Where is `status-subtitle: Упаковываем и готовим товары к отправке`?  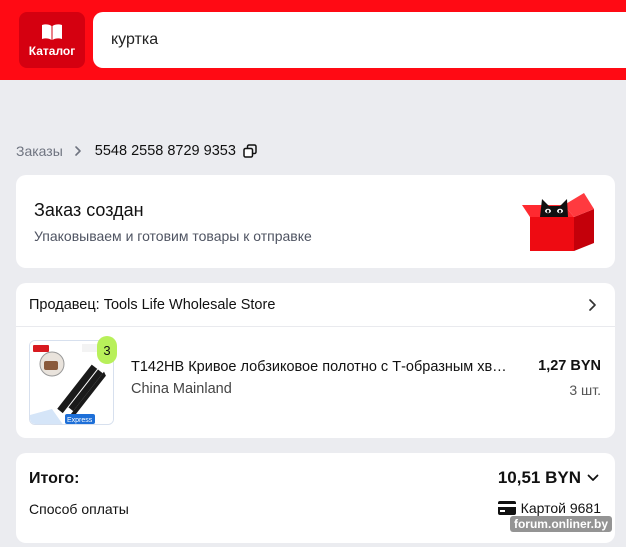 status-subtitle: Упаковываем и готовим товары к отправке is located at coordinates (173, 236).